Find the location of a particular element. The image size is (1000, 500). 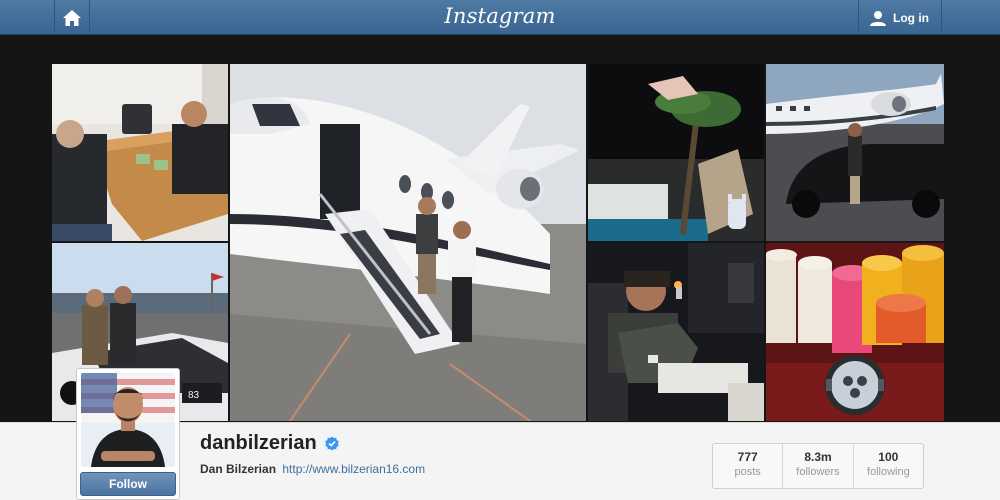

stat-posts: 777 posts is located at coordinates (748, 466).